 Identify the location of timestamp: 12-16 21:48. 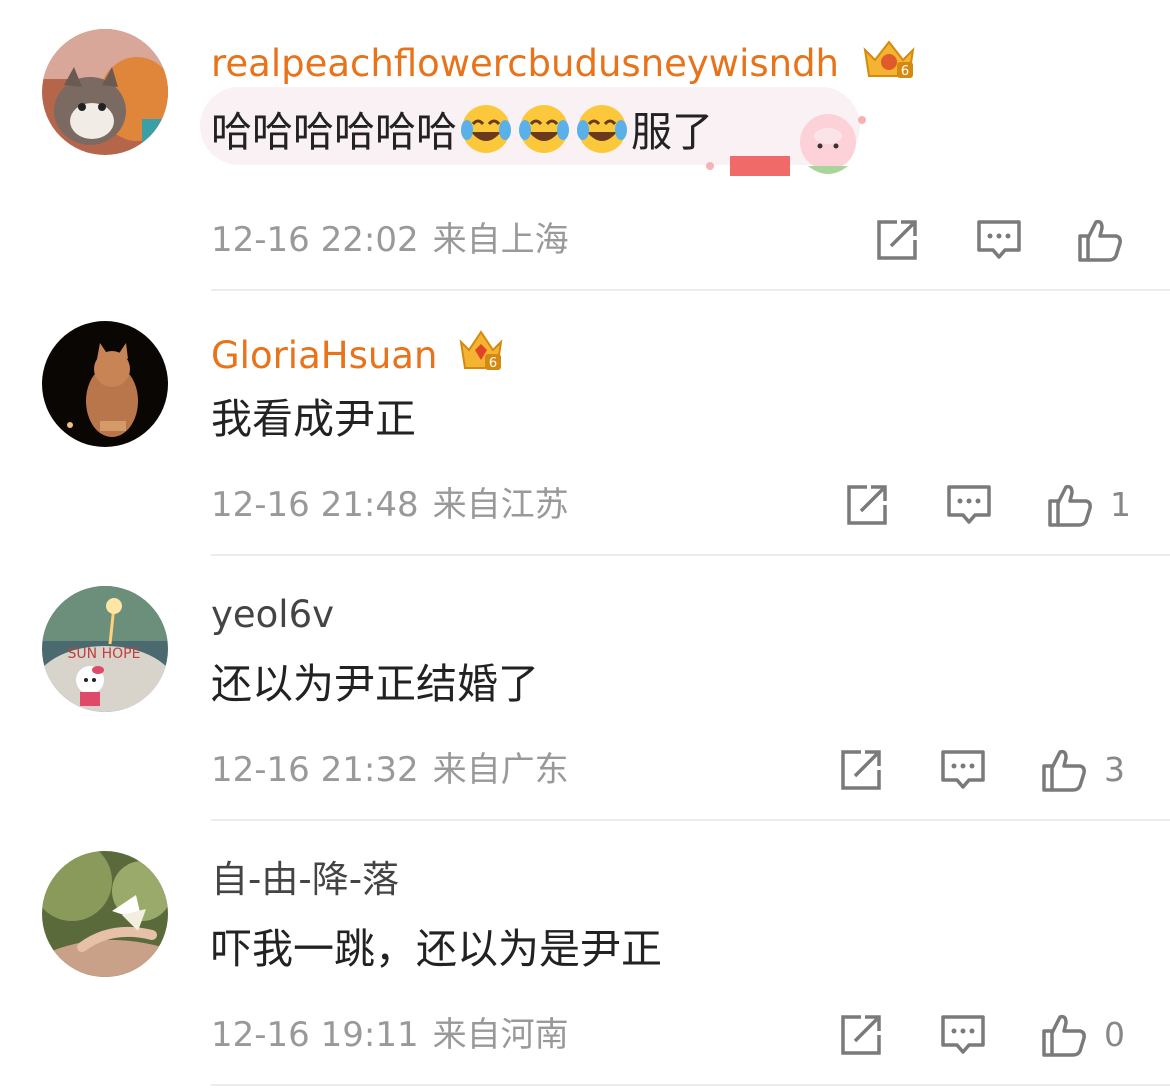
(315, 505).